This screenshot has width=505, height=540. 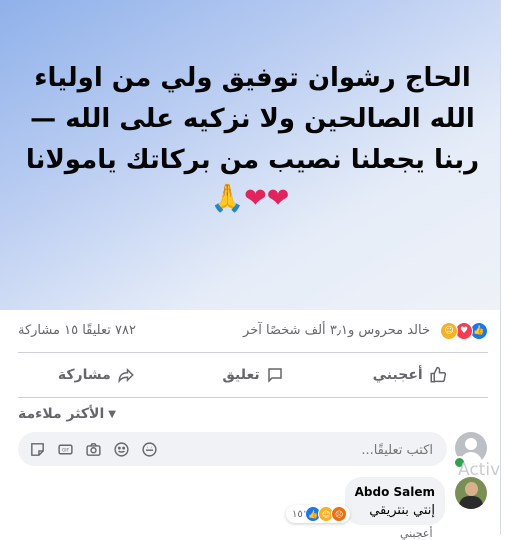 What do you see at coordinates (395, 492) in the screenshot?
I see `comment-author: Abdo Salem` at bounding box center [395, 492].